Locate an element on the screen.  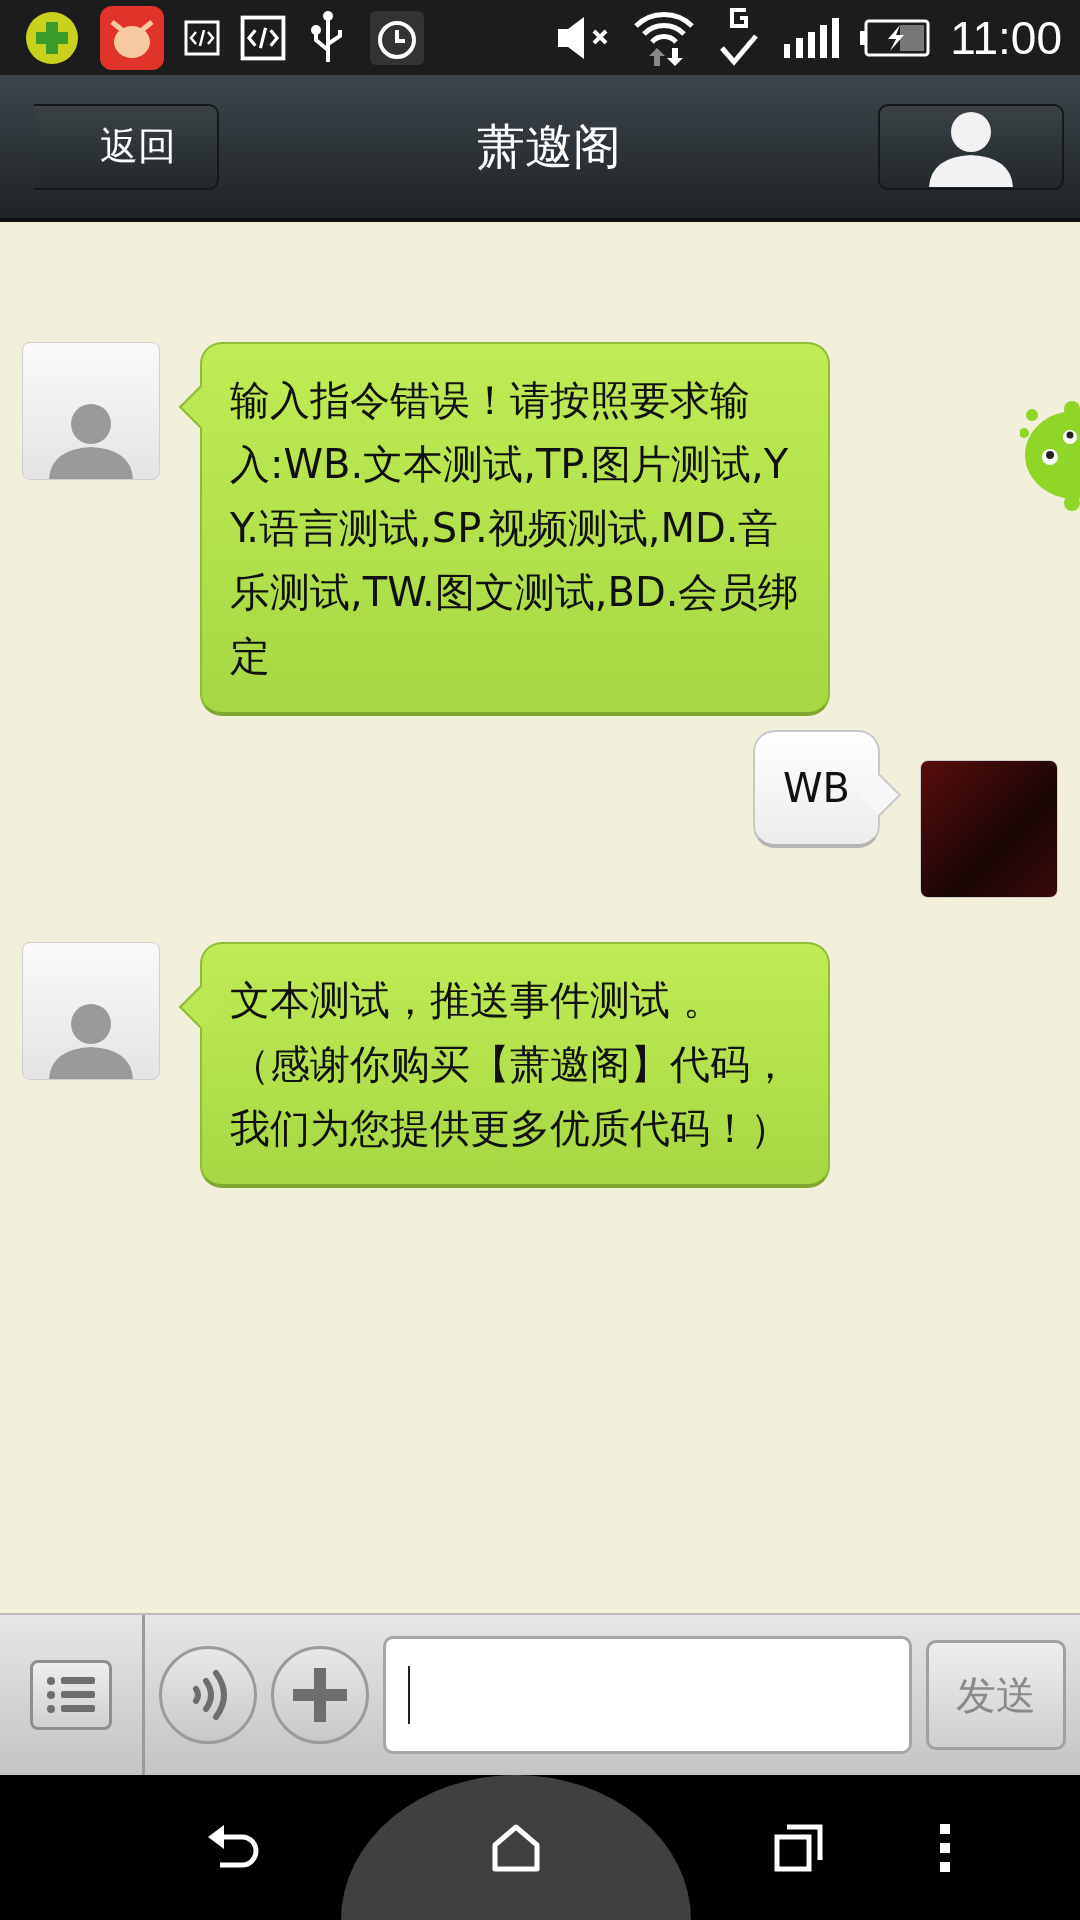
home-icon is located at coordinates (516, 1847).